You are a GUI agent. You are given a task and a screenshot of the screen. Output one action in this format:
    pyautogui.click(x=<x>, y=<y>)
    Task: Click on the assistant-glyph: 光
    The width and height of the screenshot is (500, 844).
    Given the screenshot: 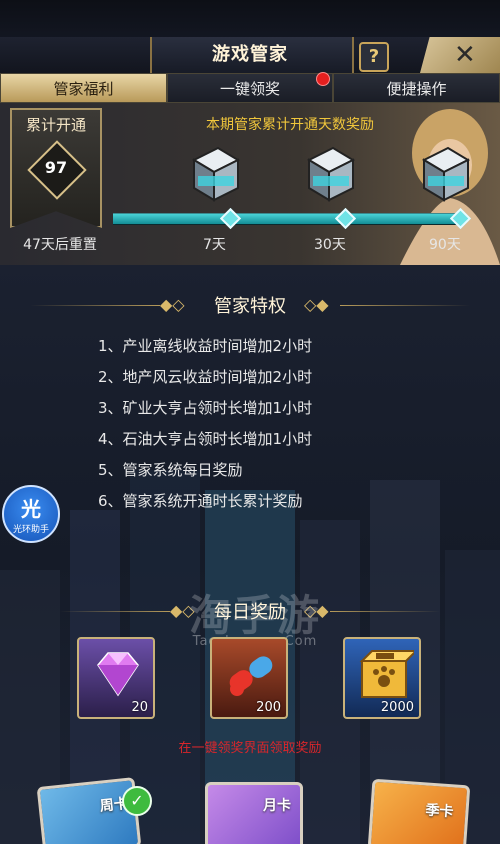 What is the action you would take?
    pyautogui.click(x=31, y=509)
    